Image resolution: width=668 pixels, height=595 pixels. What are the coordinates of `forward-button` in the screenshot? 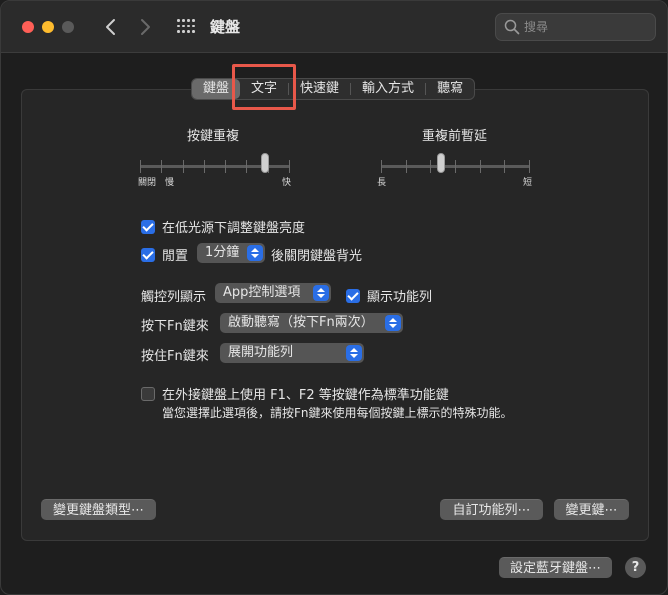 It's located at (145, 27).